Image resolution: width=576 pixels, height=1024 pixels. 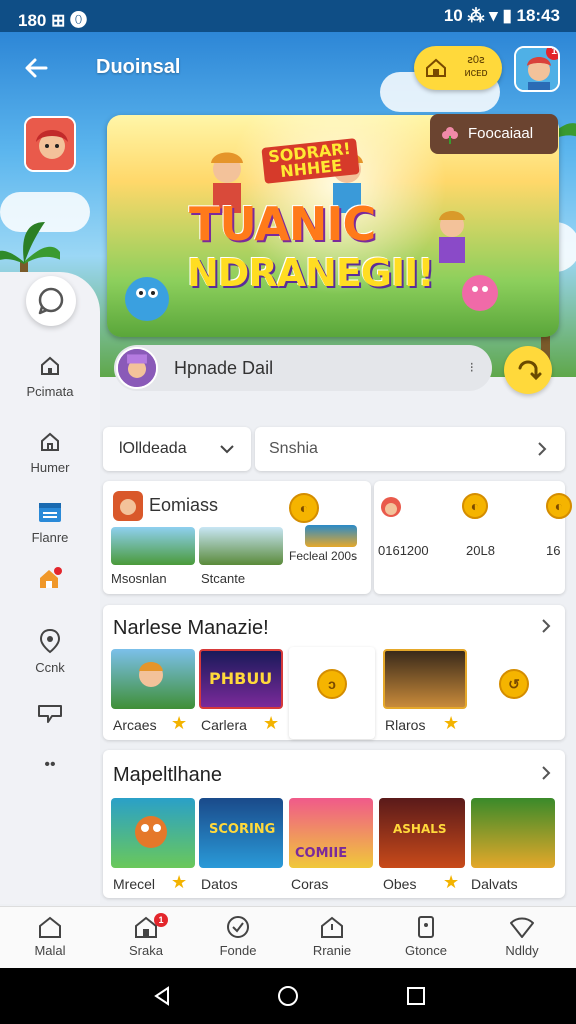 What do you see at coordinates (224, 725) in the screenshot?
I see `game-label: Carlera` at bounding box center [224, 725].